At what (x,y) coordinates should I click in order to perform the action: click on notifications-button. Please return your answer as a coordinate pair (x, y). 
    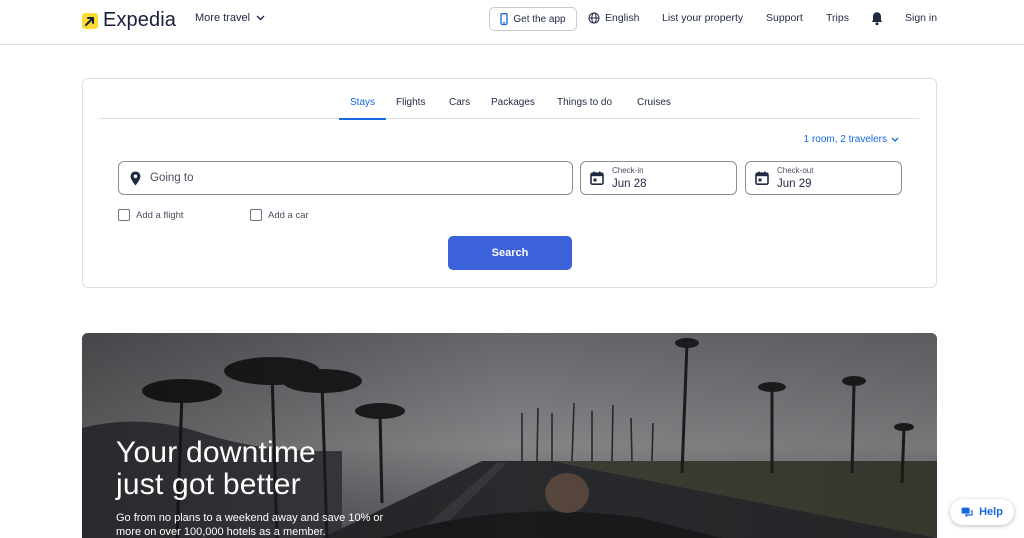
    Looking at the image, I should click on (877, 18).